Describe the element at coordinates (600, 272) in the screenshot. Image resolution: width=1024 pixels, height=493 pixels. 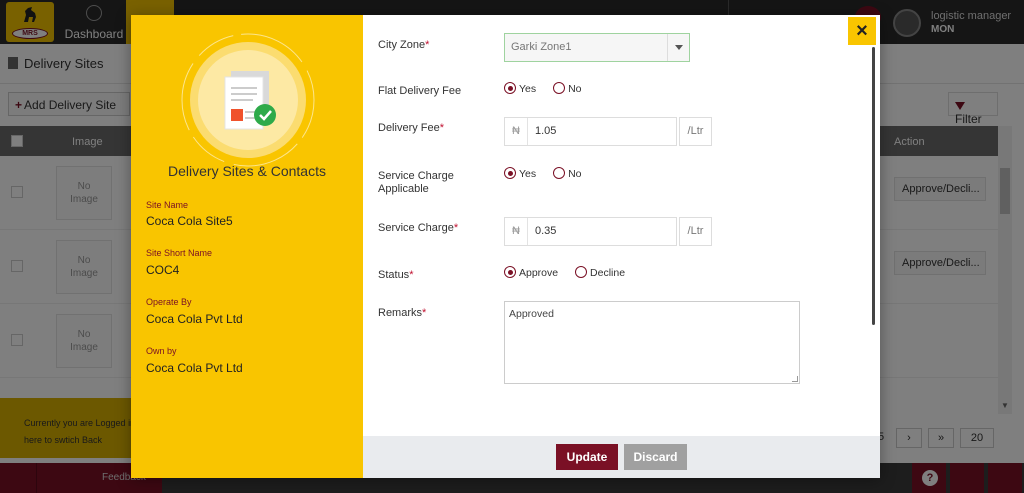
I see `status-decline-radio: Decline` at that location.